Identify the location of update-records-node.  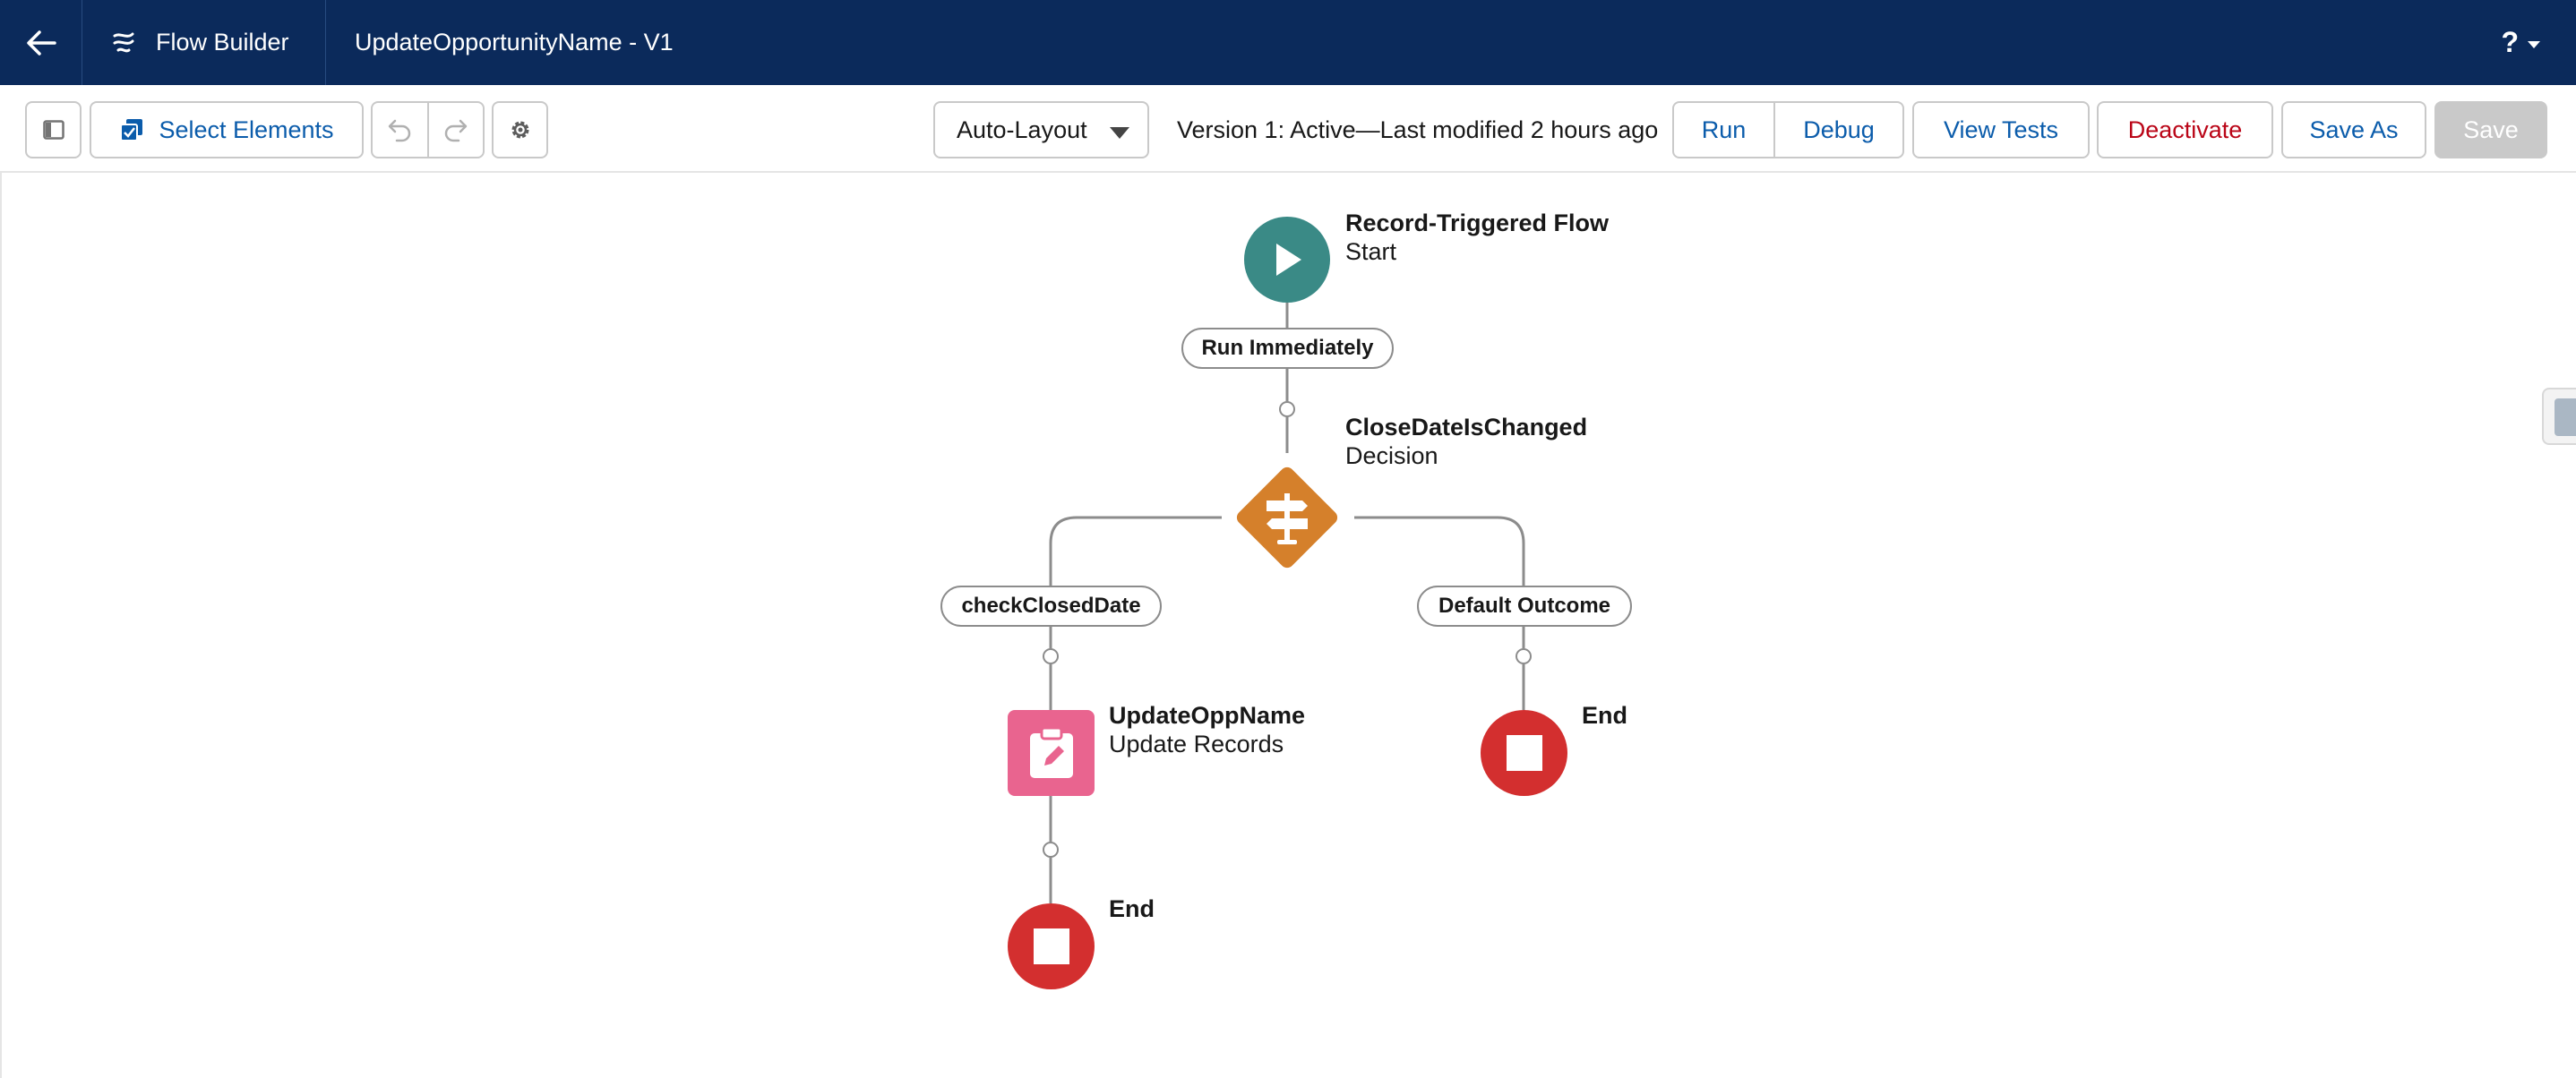
(1051, 753).